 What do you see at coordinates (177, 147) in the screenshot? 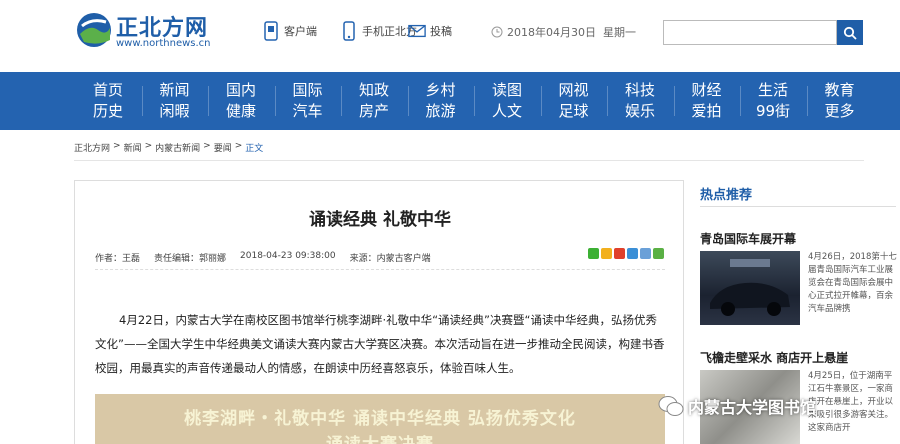
I see `breadcrumb-item: 内蒙古新闻` at bounding box center [177, 147].